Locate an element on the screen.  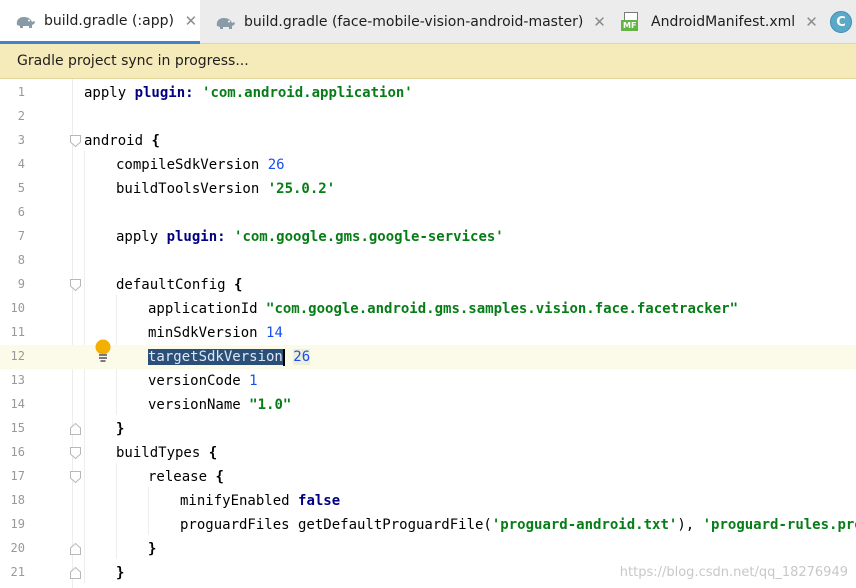
line-number: 9 is located at coordinates (21, 284).